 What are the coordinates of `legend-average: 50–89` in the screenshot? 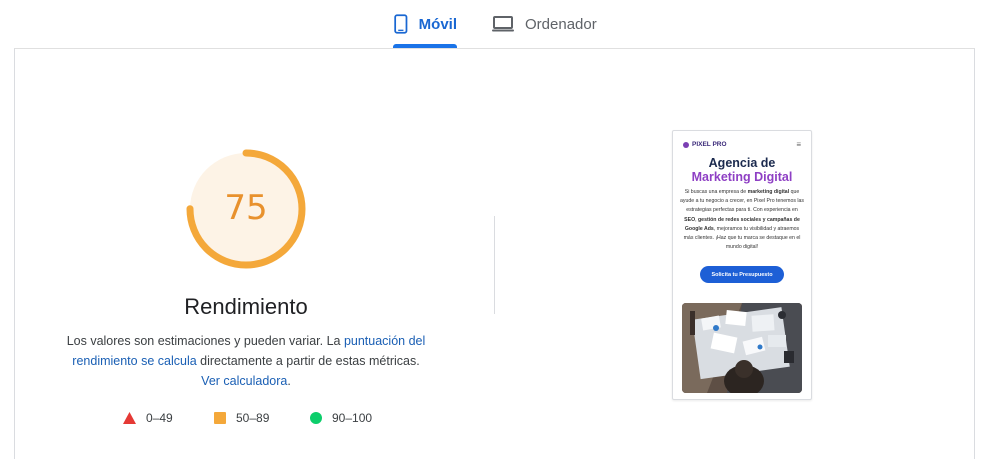 It's located at (241, 418).